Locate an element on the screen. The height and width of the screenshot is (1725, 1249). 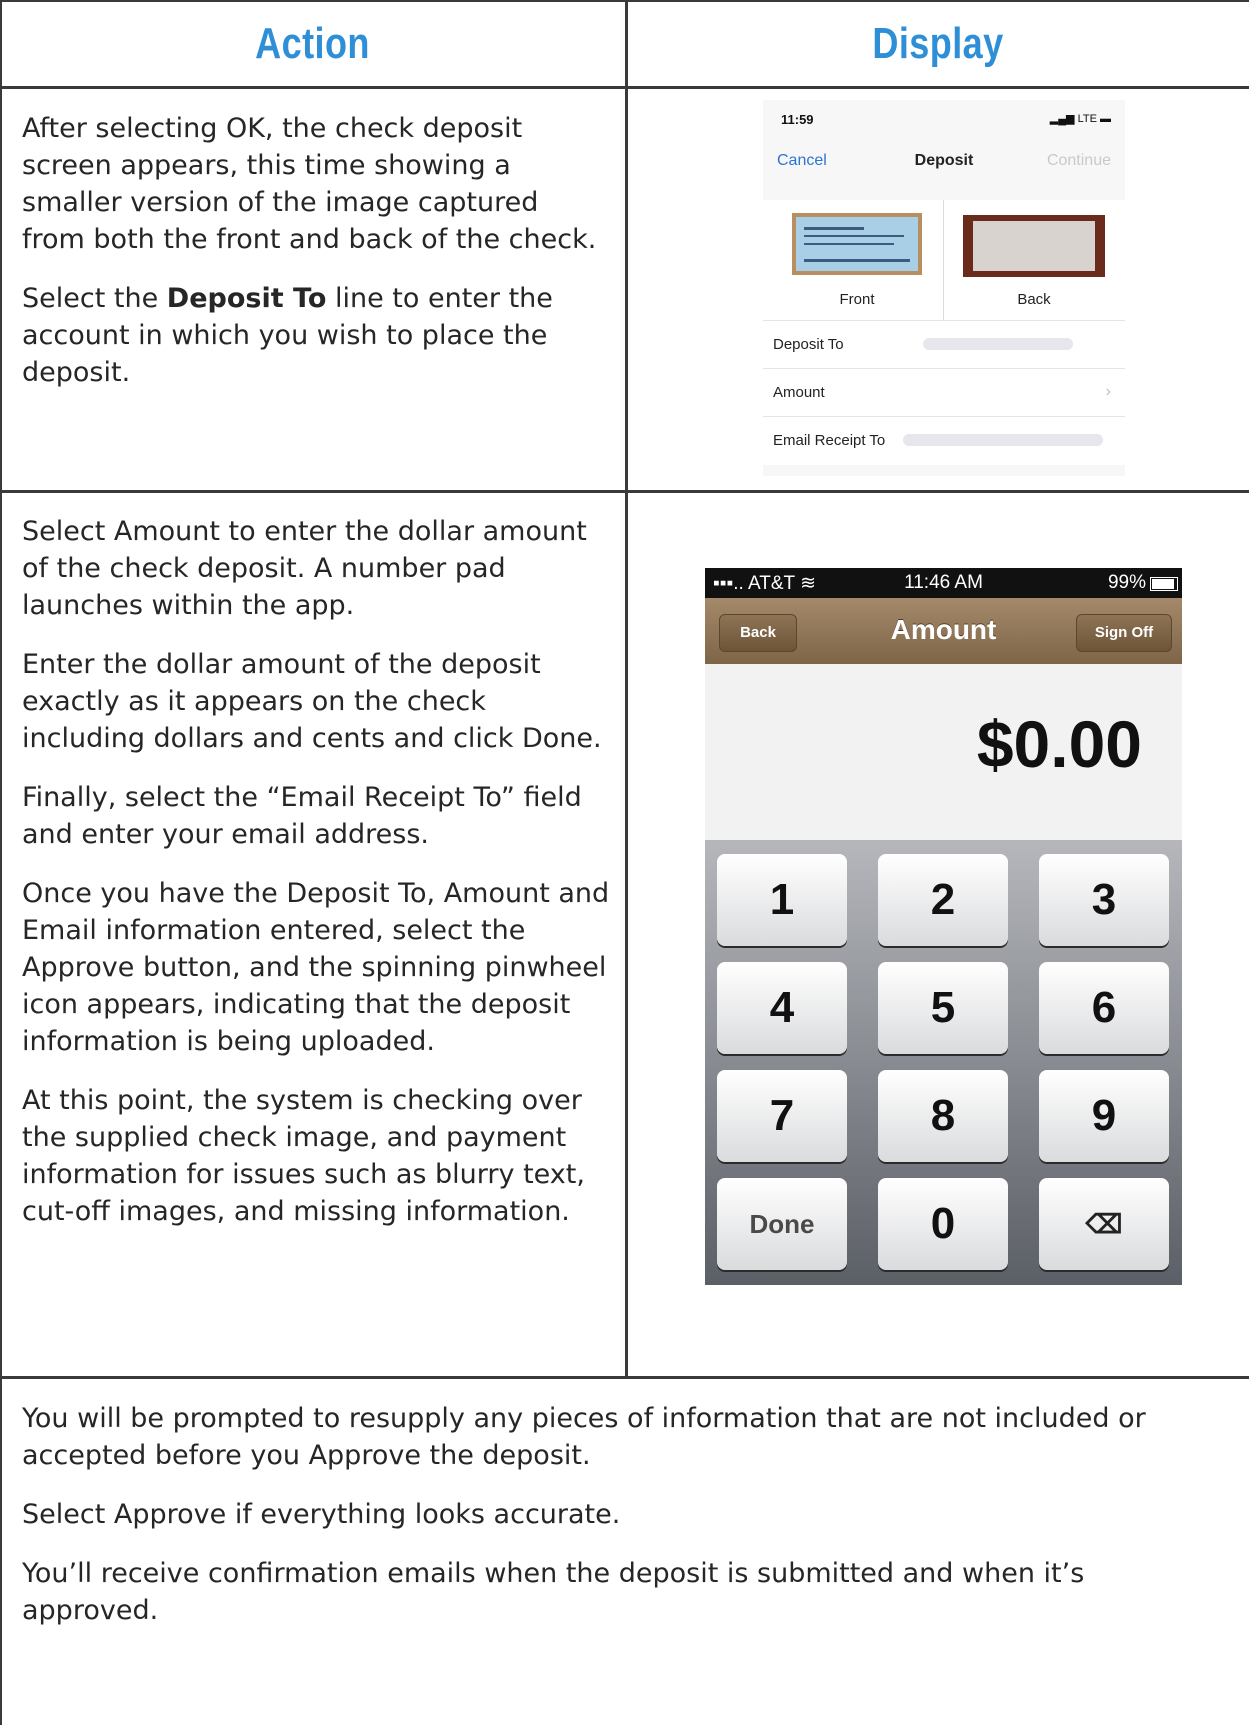
deposit-to-label: Deposit To is located at coordinates (808, 344).